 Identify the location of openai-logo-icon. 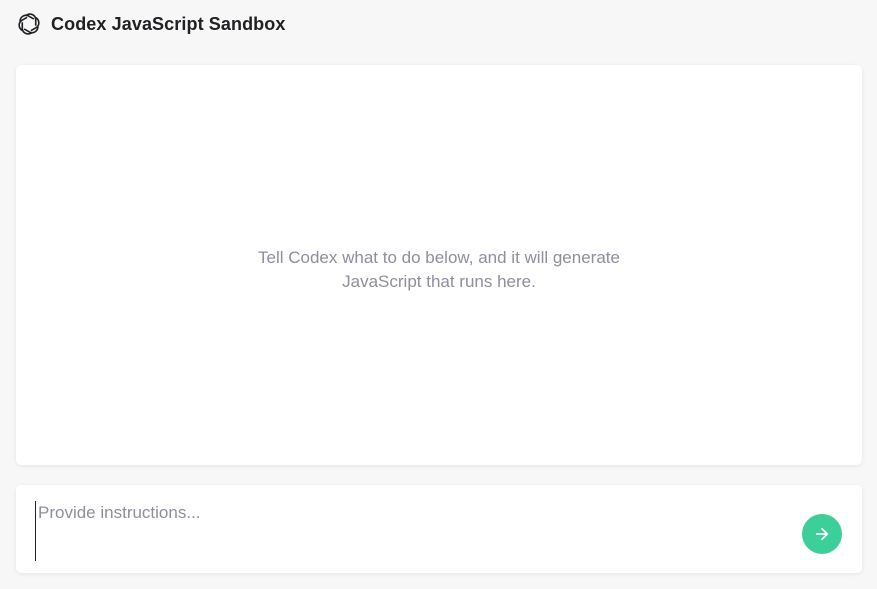
(29, 24).